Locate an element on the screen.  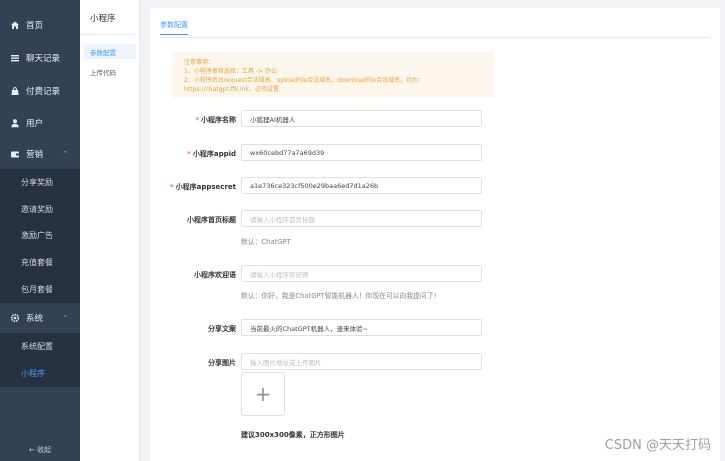
label-text: 小程序名称 is located at coordinates (218, 120).